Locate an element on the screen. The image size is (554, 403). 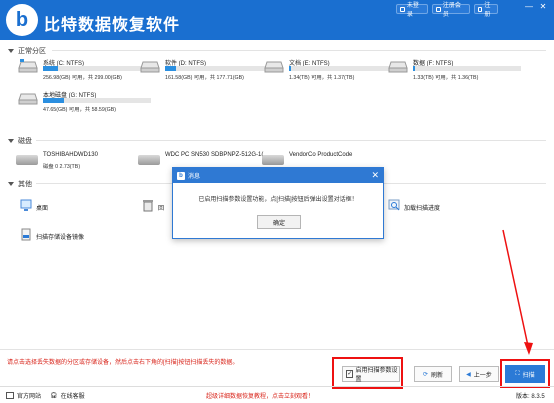
close-window-button: ✕ is located at coordinates (543, 6).